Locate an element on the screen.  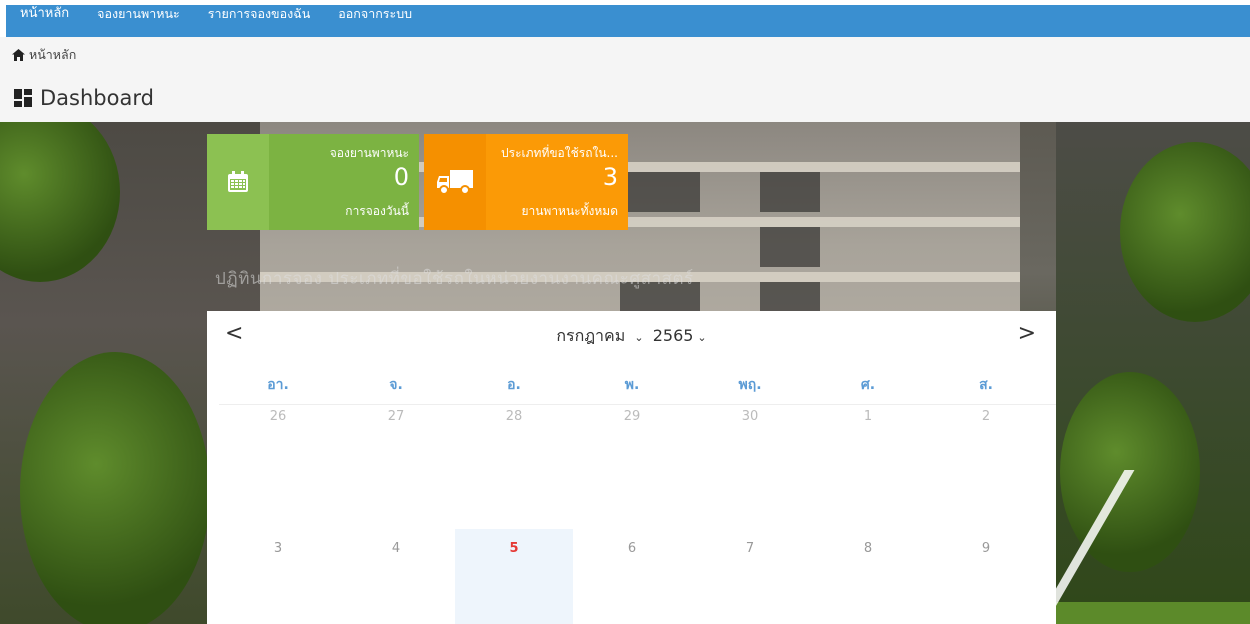
next-month-button: > is located at coordinates (1027, 333).